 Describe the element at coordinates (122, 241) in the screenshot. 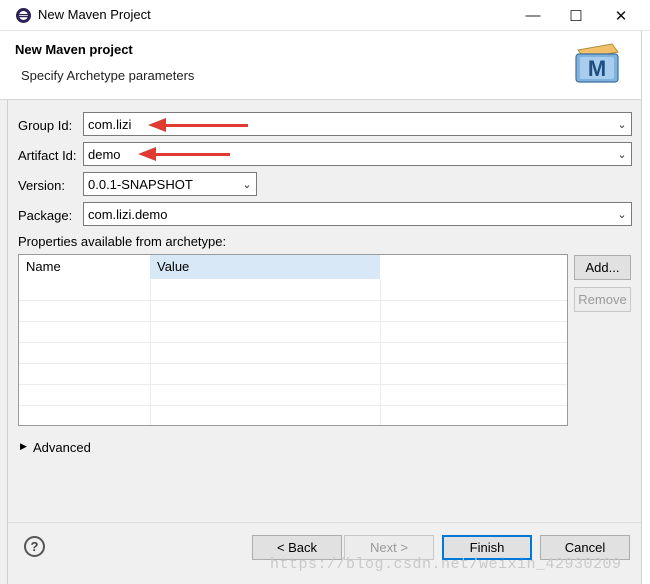

I see `properties-label: Properties available from archetype:` at that location.